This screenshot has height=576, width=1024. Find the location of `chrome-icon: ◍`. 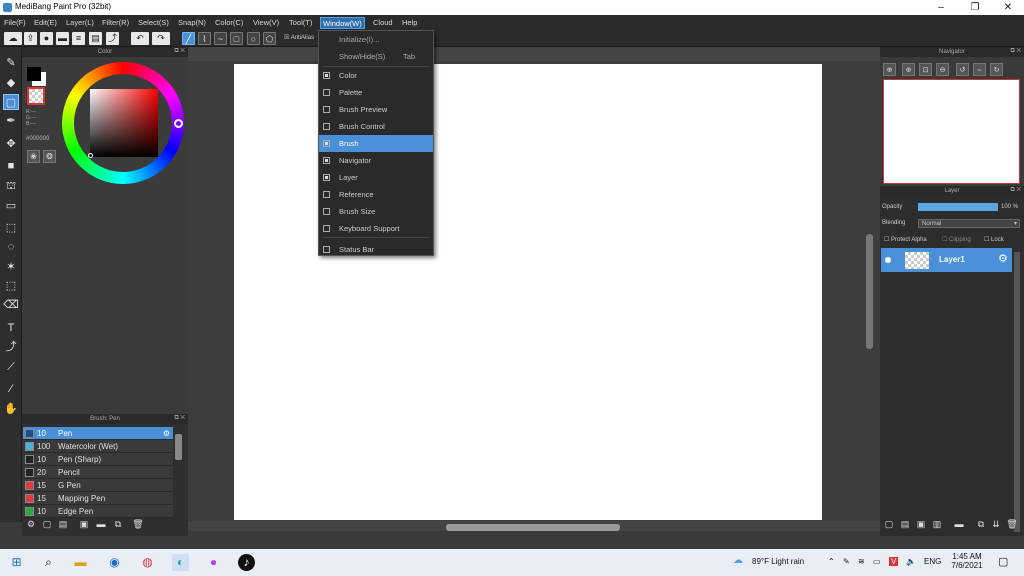

chrome-icon: ◍ is located at coordinates (147, 562).